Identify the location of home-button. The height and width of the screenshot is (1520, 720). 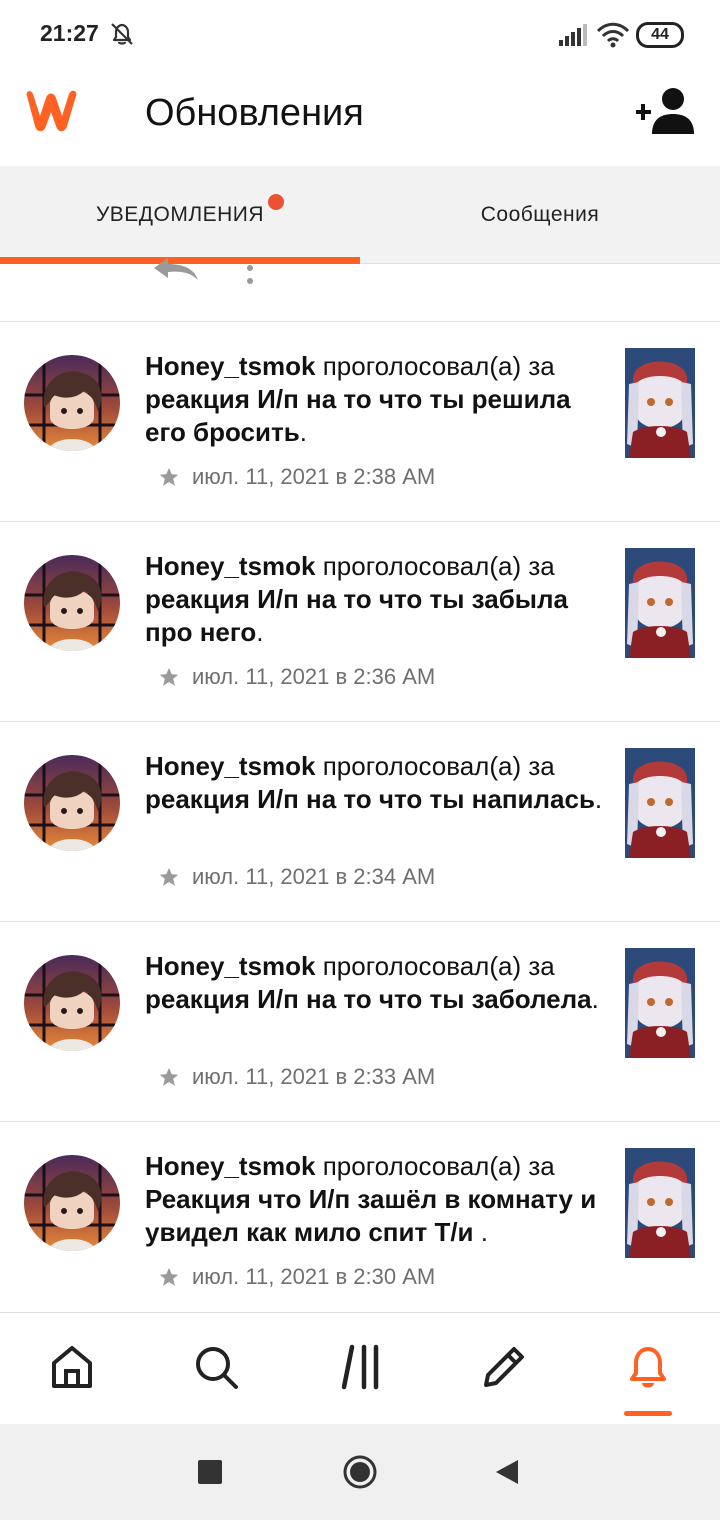
(360, 1472).